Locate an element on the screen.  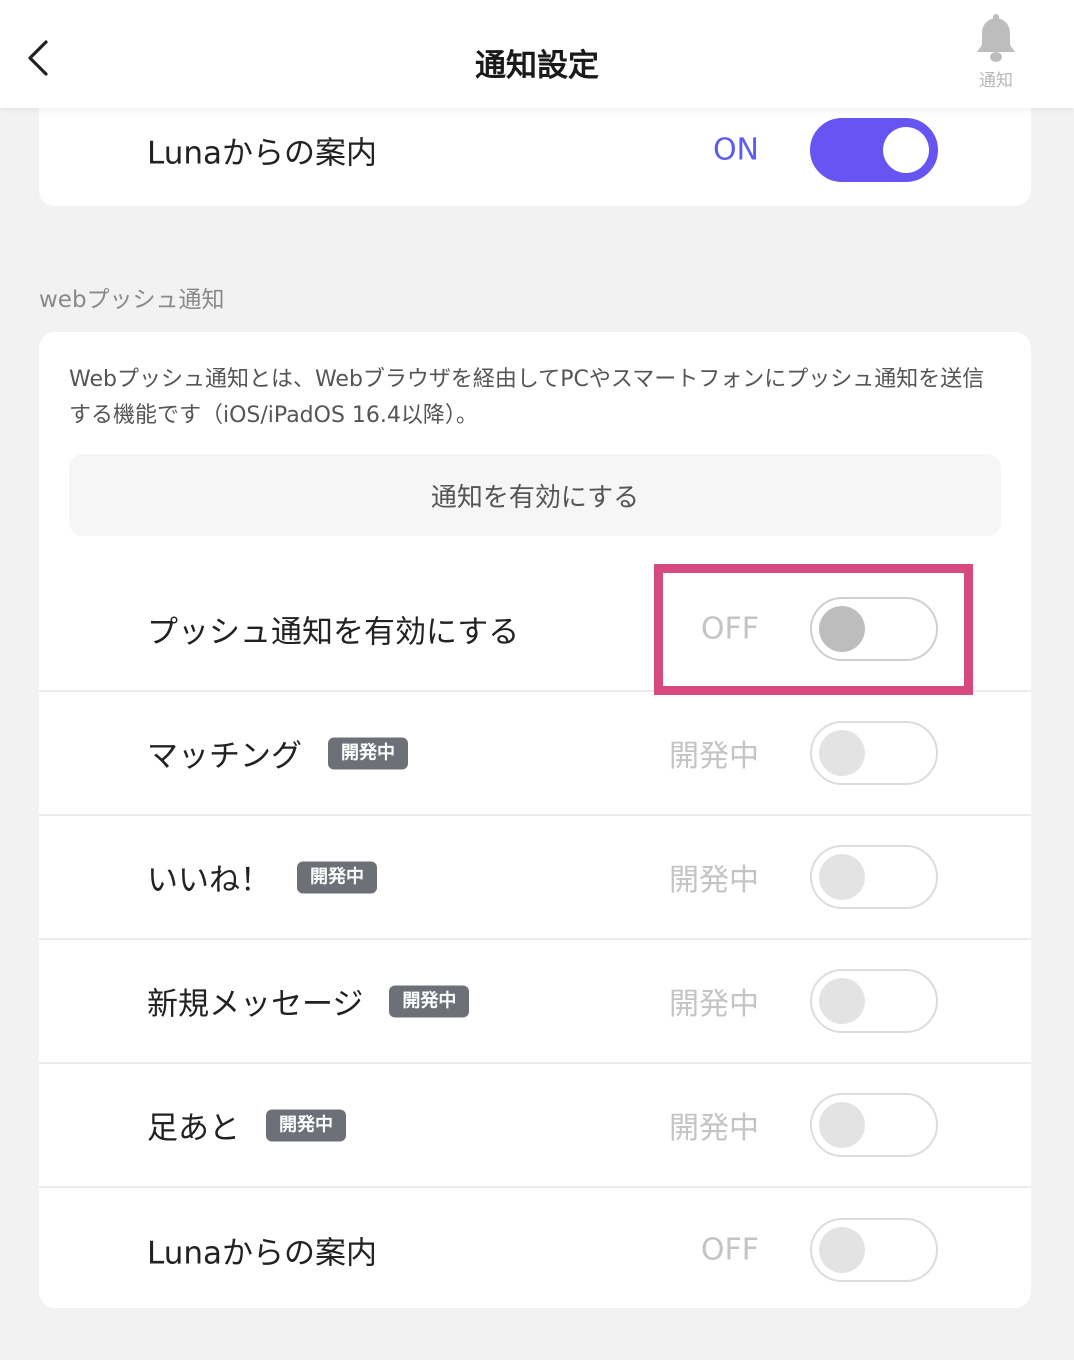
bell-label: 通知 is located at coordinates (996, 81).